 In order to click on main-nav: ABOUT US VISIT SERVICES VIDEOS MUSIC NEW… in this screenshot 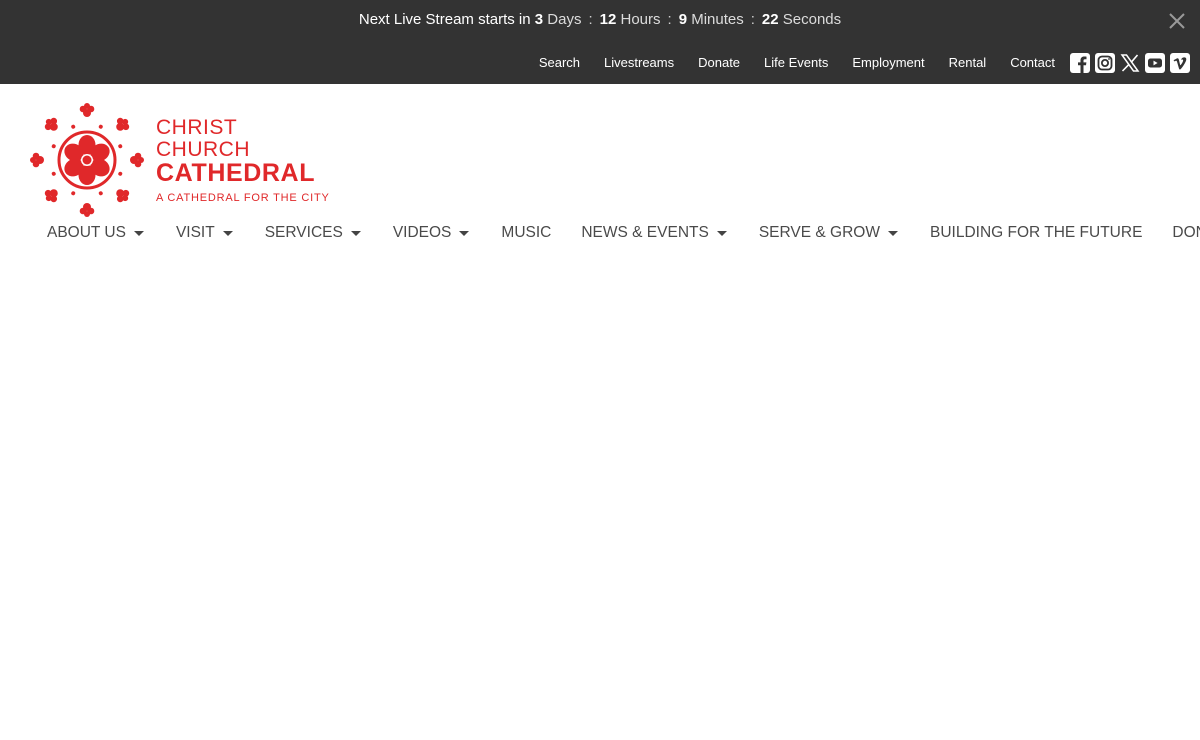, I will do `click(623, 233)`.